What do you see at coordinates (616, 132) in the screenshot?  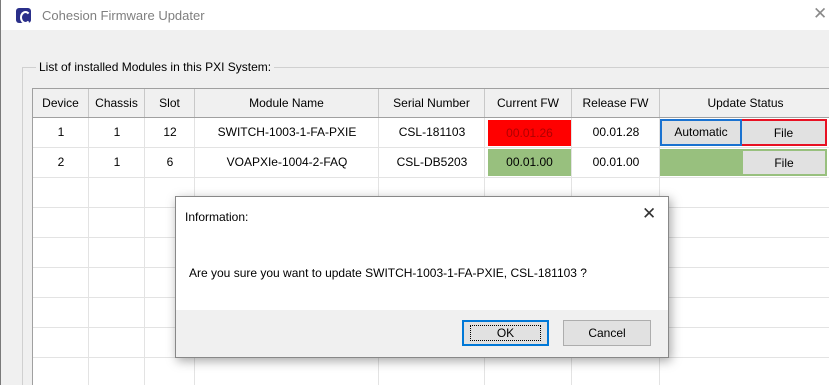 I see `cell-release-fw: 00.01.28` at bounding box center [616, 132].